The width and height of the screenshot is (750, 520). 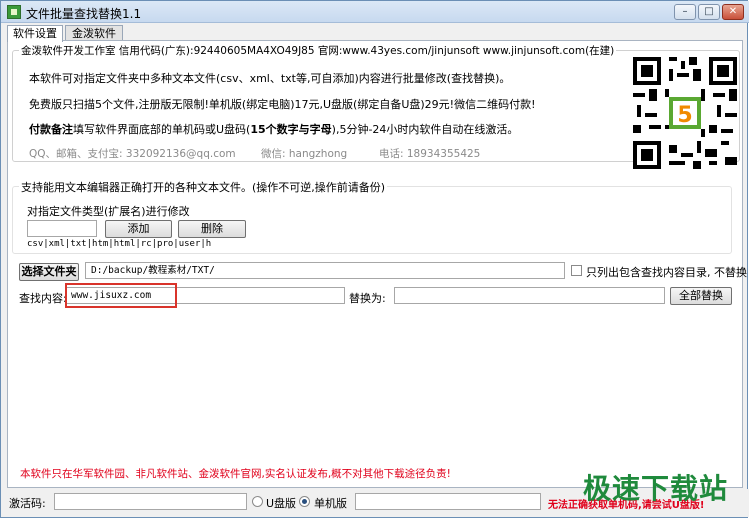 I want to click on title-bar: 文件批量查找替换1.1 – □ ✕, so click(x=375, y=12).